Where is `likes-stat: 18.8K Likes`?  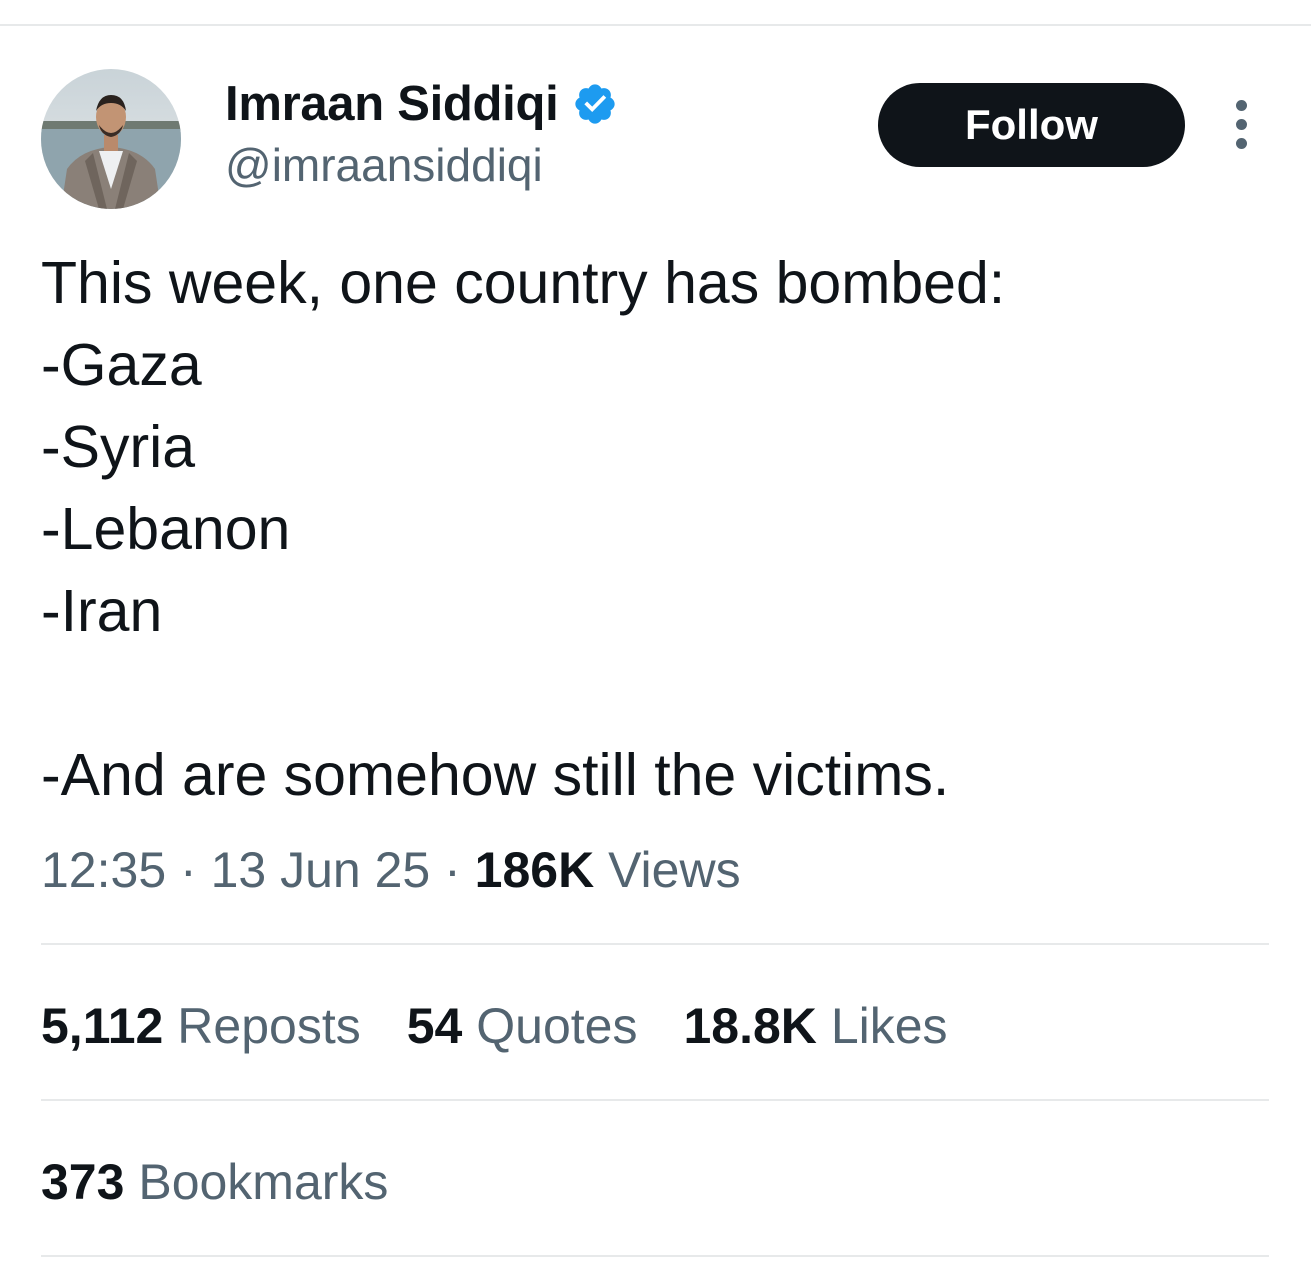
likes-stat: 18.8K Likes is located at coordinates (815, 1026).